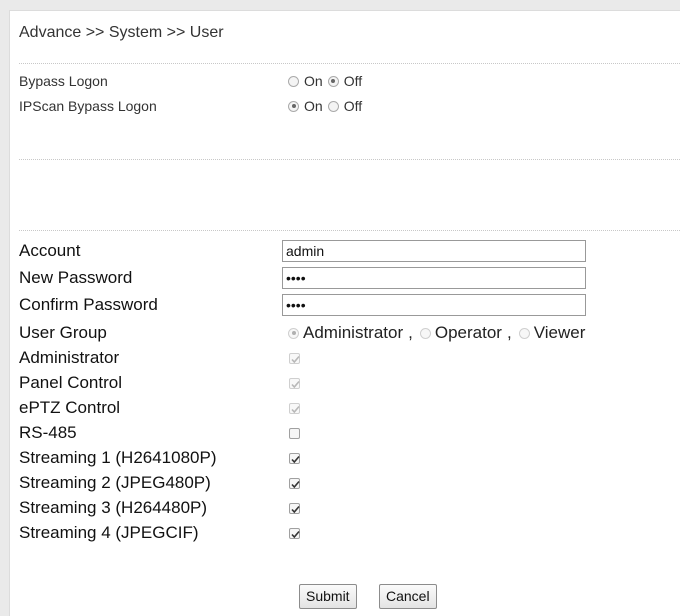 The width and height of the screenshot is (680, 616). Describe the element at coordinates (559, 332) in the screenshot. I see `user-group-viewer-label: Viewer` at that location.